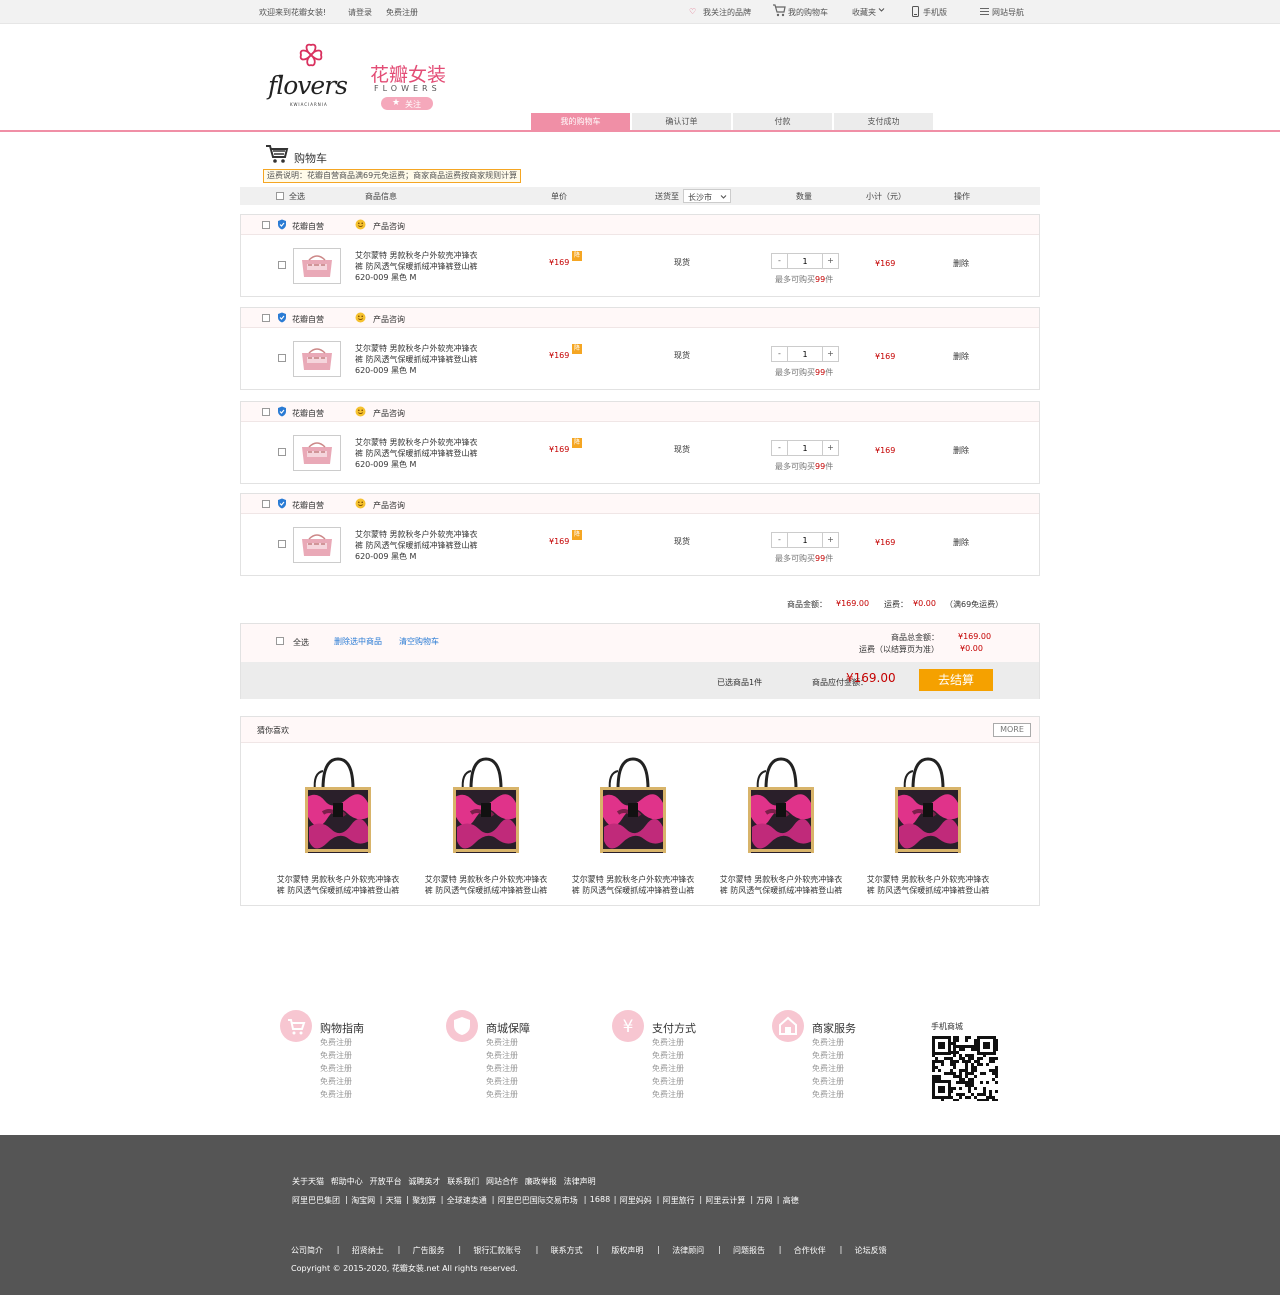 This screenshot has width=1280, height=1295. I want to click on footer-link: 法律声明, so click(580, 1181).